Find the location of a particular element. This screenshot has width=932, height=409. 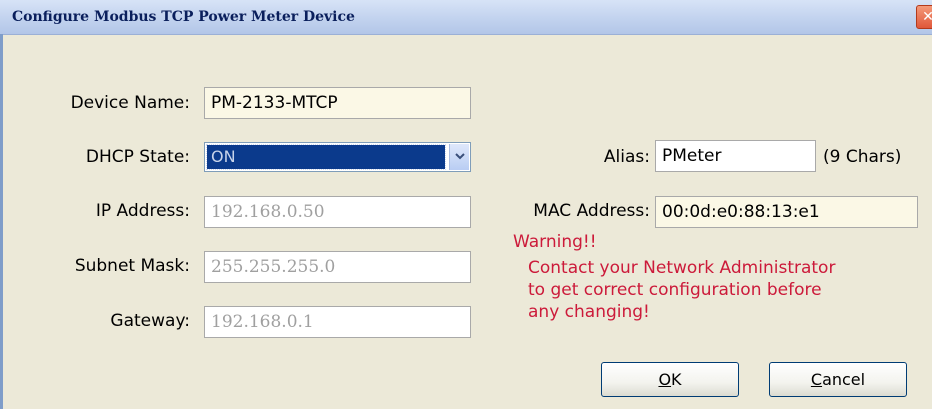

subnet-mask-field: 255.255.255.0 is located at coordinates (337, 267).